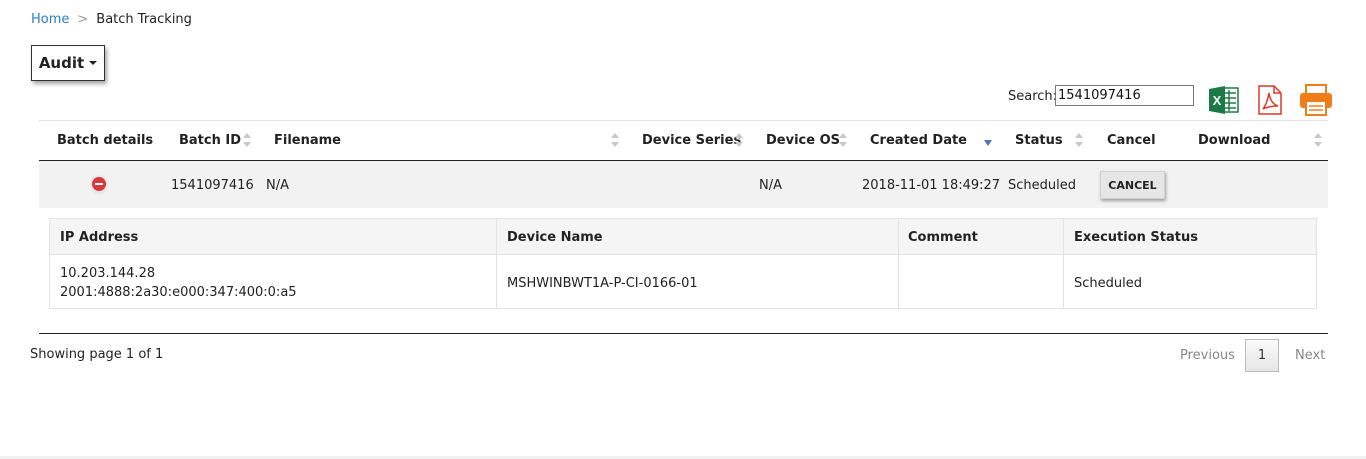 This screenshot has height=459, width=1366. What do you see at coordinates (1316, 100) in the screenshot?
I see `print-icon` at bounding box center [1316, 100].